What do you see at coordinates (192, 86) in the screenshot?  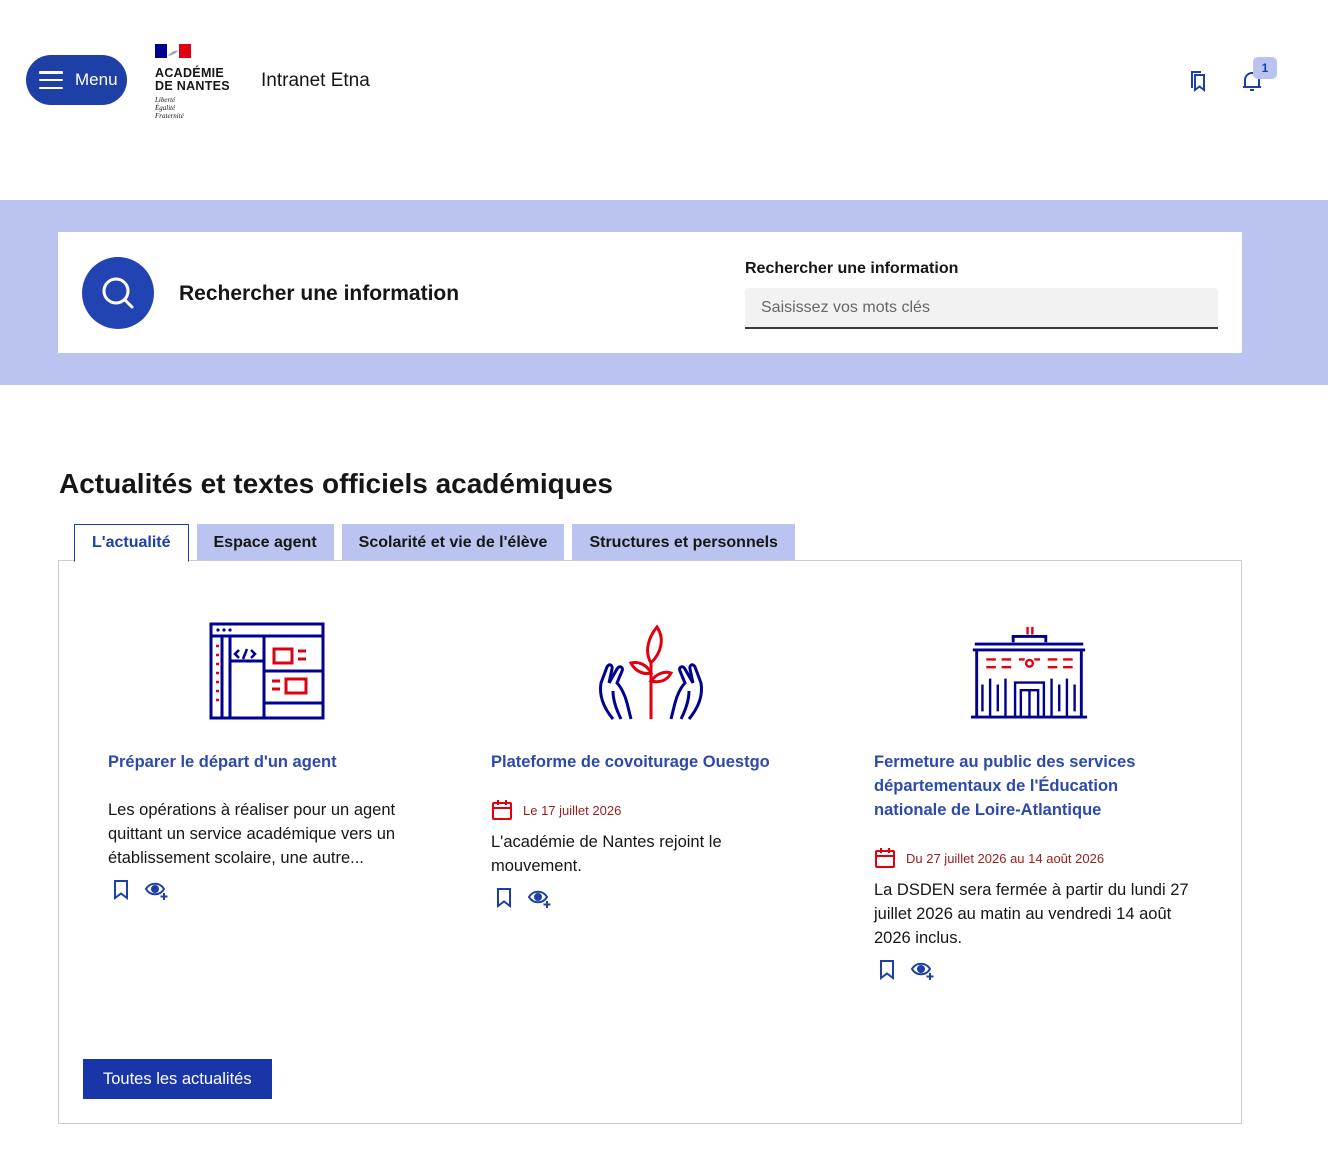 I see `logo-academie-line2: DE NANTES` at bounding box center [192, 86].